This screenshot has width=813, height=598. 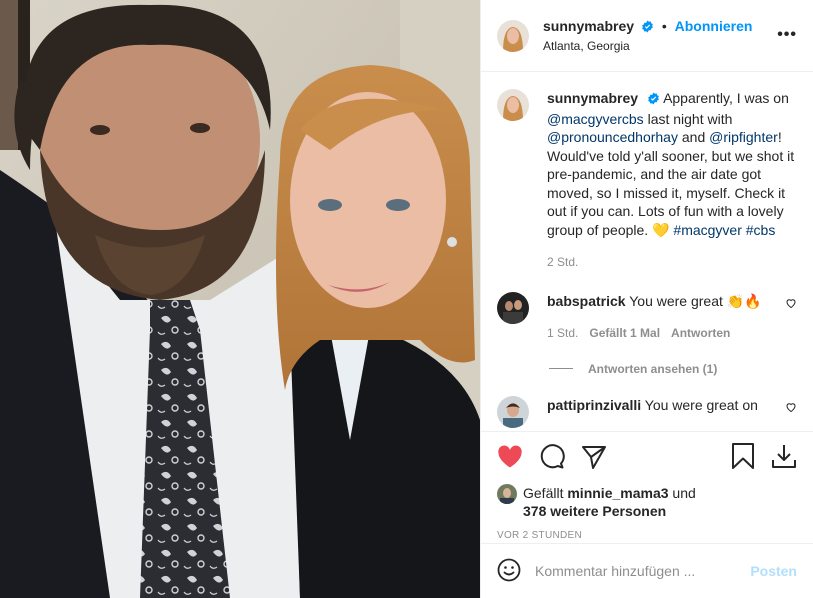 What do you see at coordinates (594, 405) in the screenshot?
I see `comment-username: pattiprinzivalli` at bounding box center [594, 405].